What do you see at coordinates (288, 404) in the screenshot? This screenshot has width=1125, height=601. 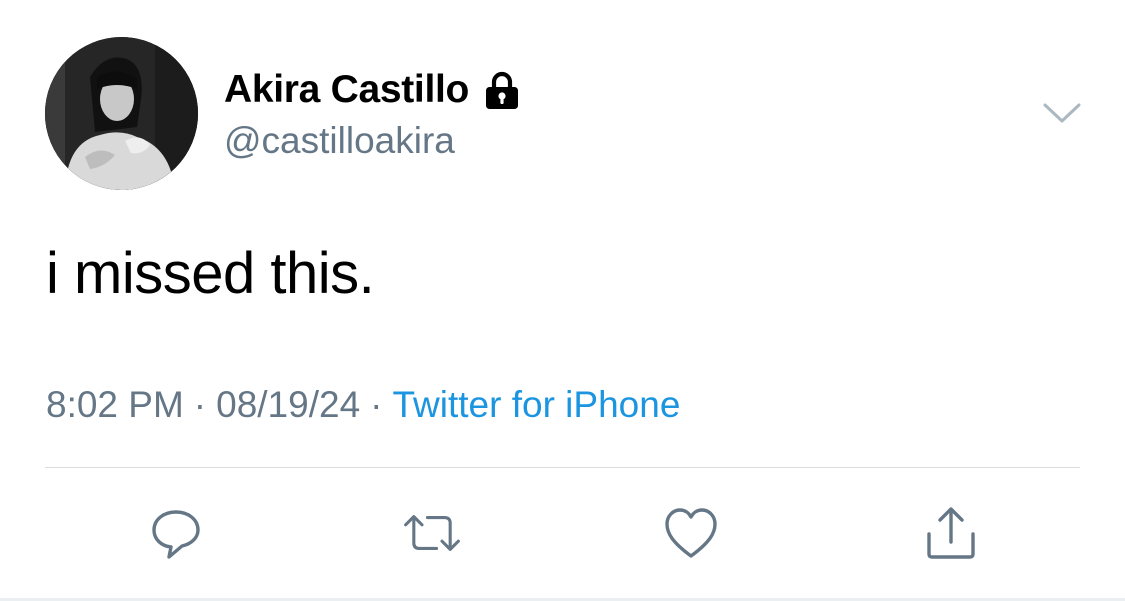 I see `tweet-date: 08/19/24` at bounding box center [288, 404].